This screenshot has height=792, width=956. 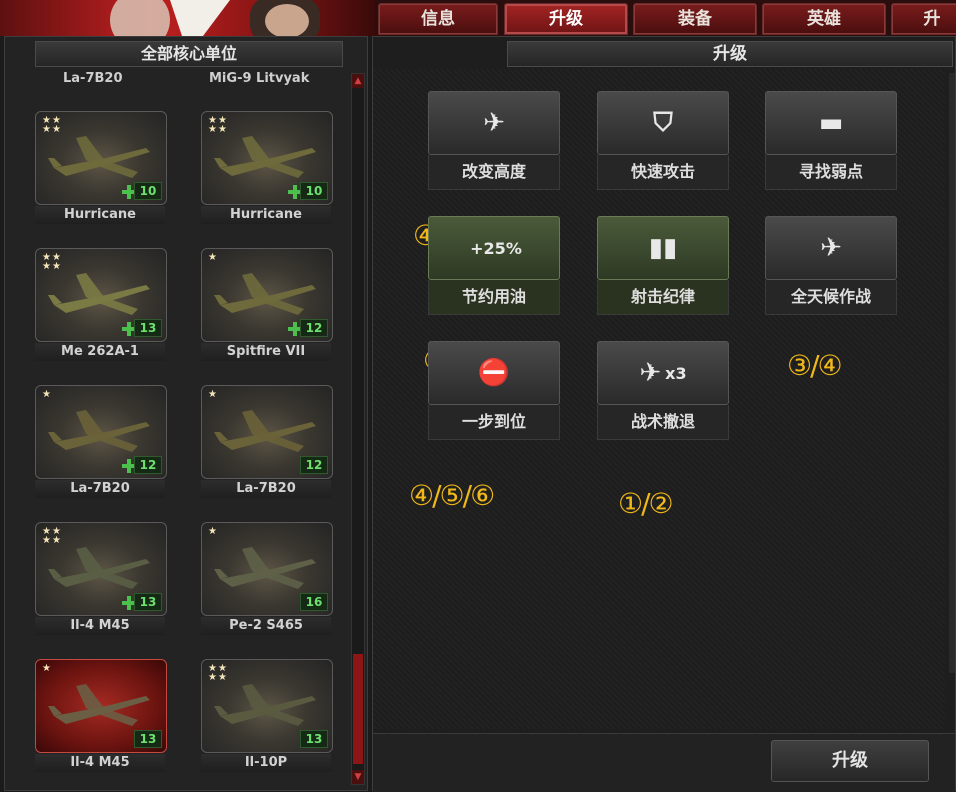 I want to click on skill-item: ▮▮ 射击纪律, so click(x=663, y=265).